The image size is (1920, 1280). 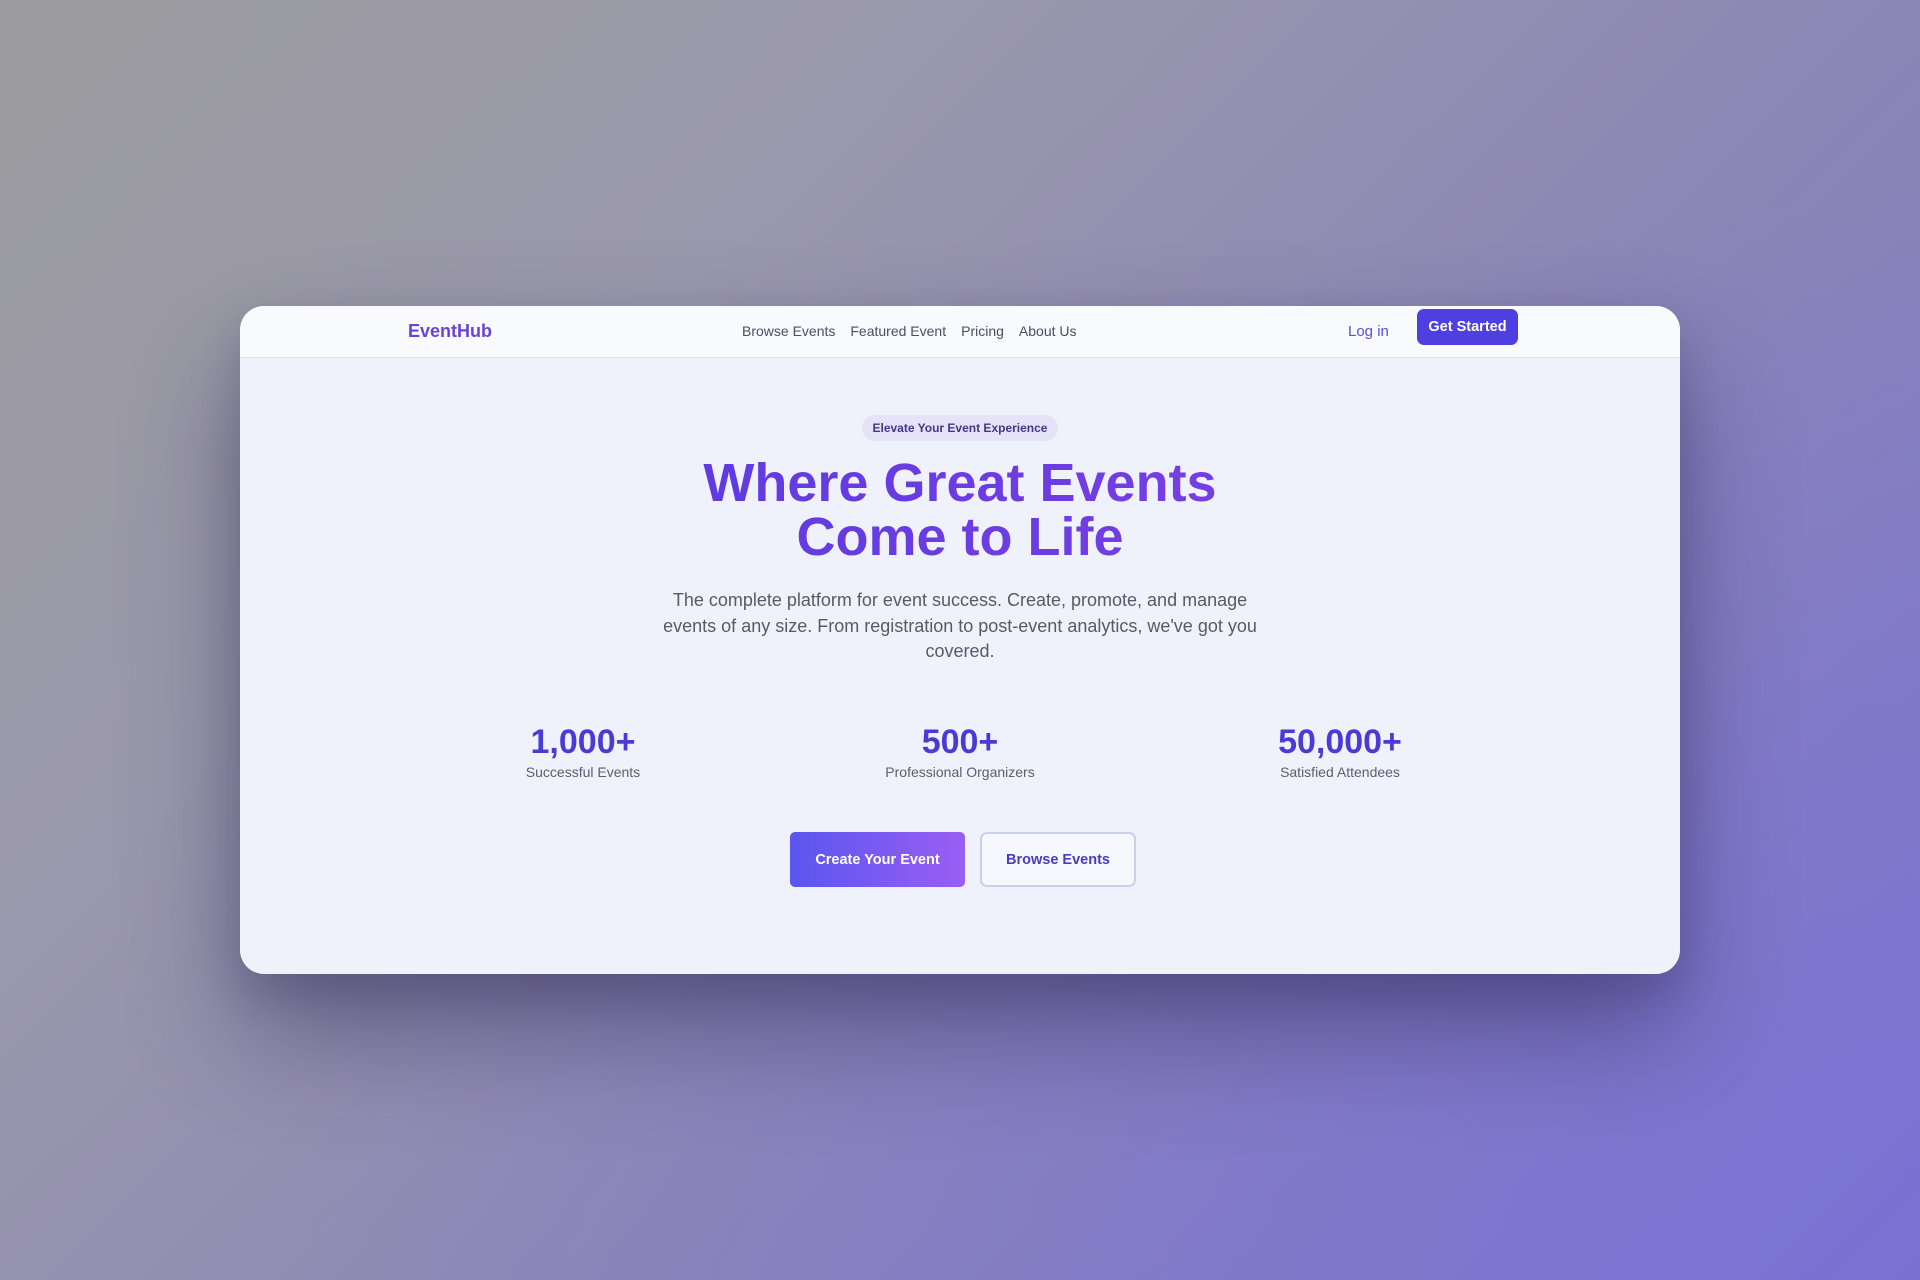 What do you see at coordinates (1467, 327) in the screenshot?
I see `get-started-button: Get Started` at bounding box center [1467, 327].